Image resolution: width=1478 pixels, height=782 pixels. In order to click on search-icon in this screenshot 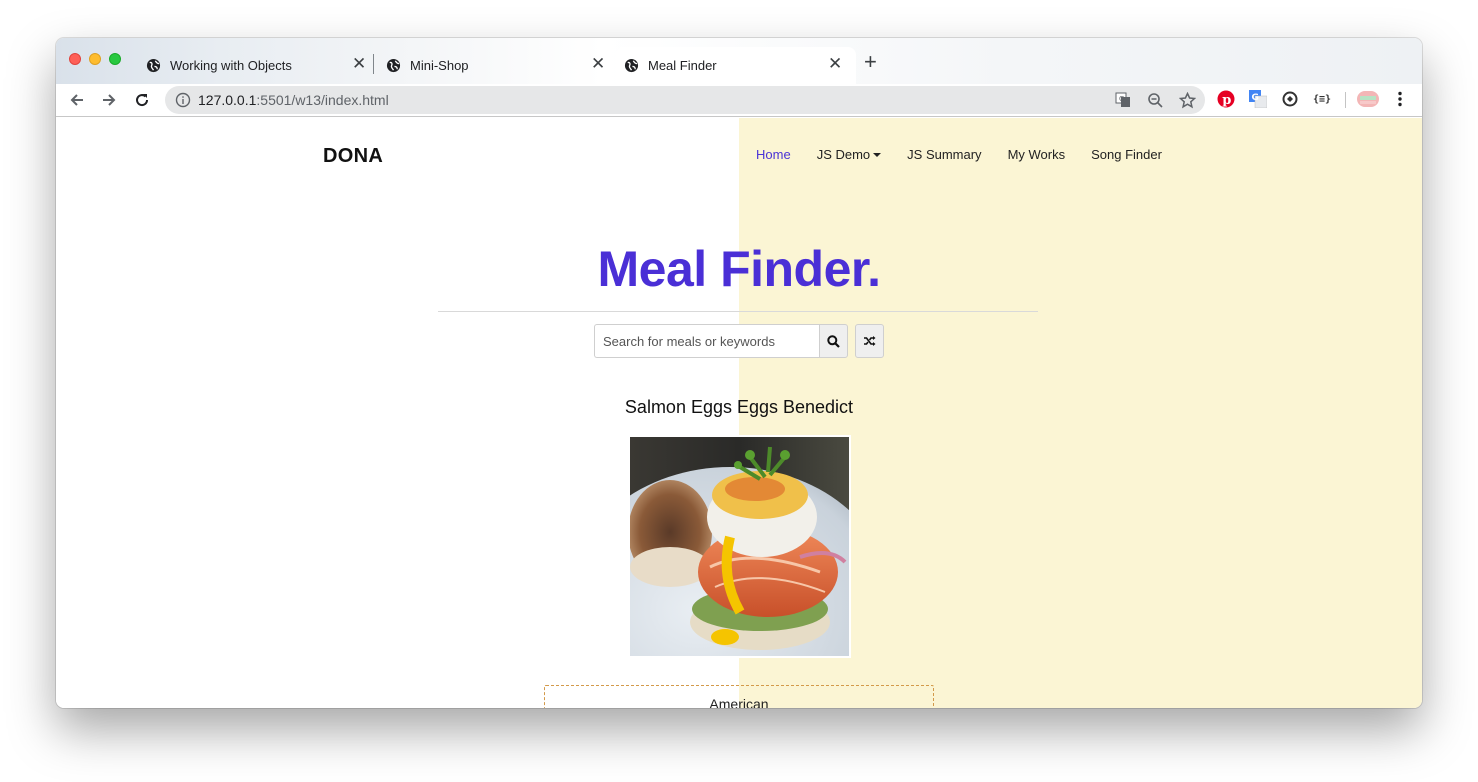, I will do `click(833, 341)`.